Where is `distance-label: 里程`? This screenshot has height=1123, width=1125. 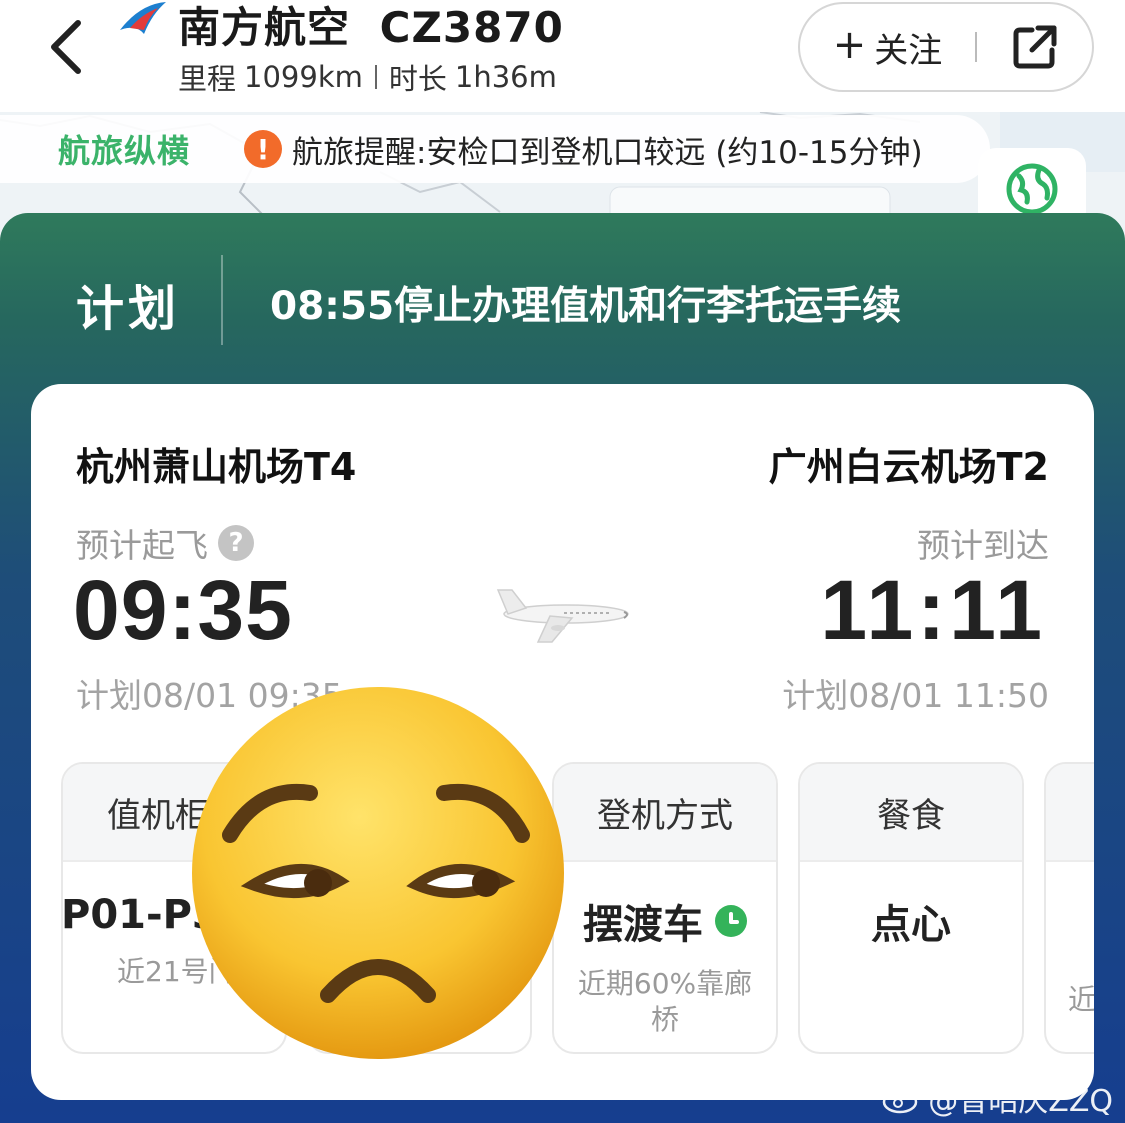 distance-label: 里程 is located at coordinates (207, 79).